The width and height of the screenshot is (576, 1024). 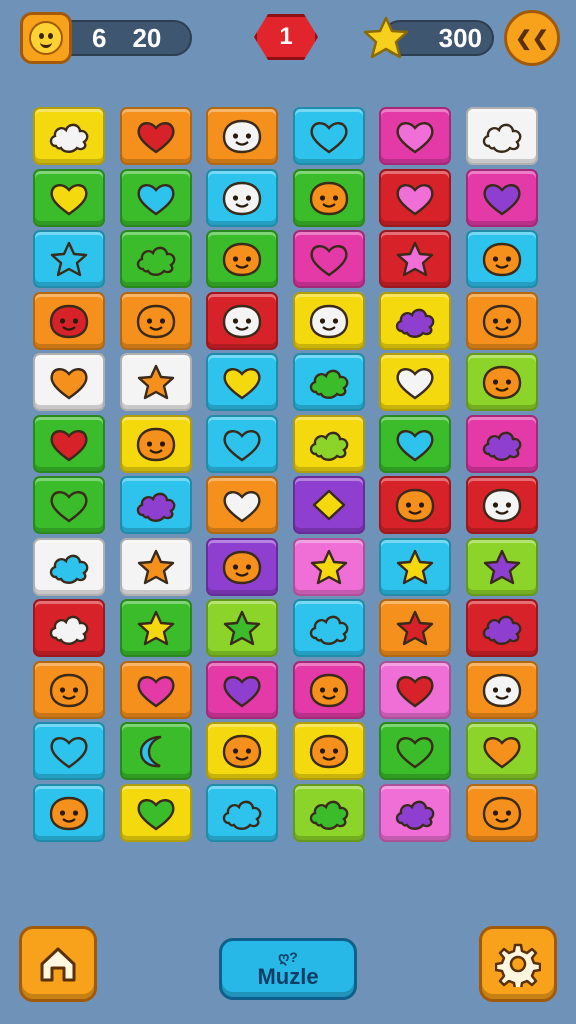 What do you see at coordinates (46, 38) in the screenshot?
I see `smiley-face-icon` at bounding box center [46, 38].